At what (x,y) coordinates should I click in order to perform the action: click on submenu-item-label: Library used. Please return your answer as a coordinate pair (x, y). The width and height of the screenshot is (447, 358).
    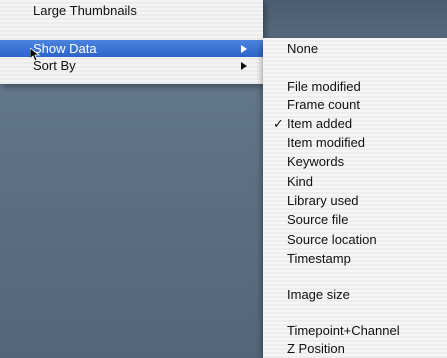
    Looking at the image, I should click on (323, 200).